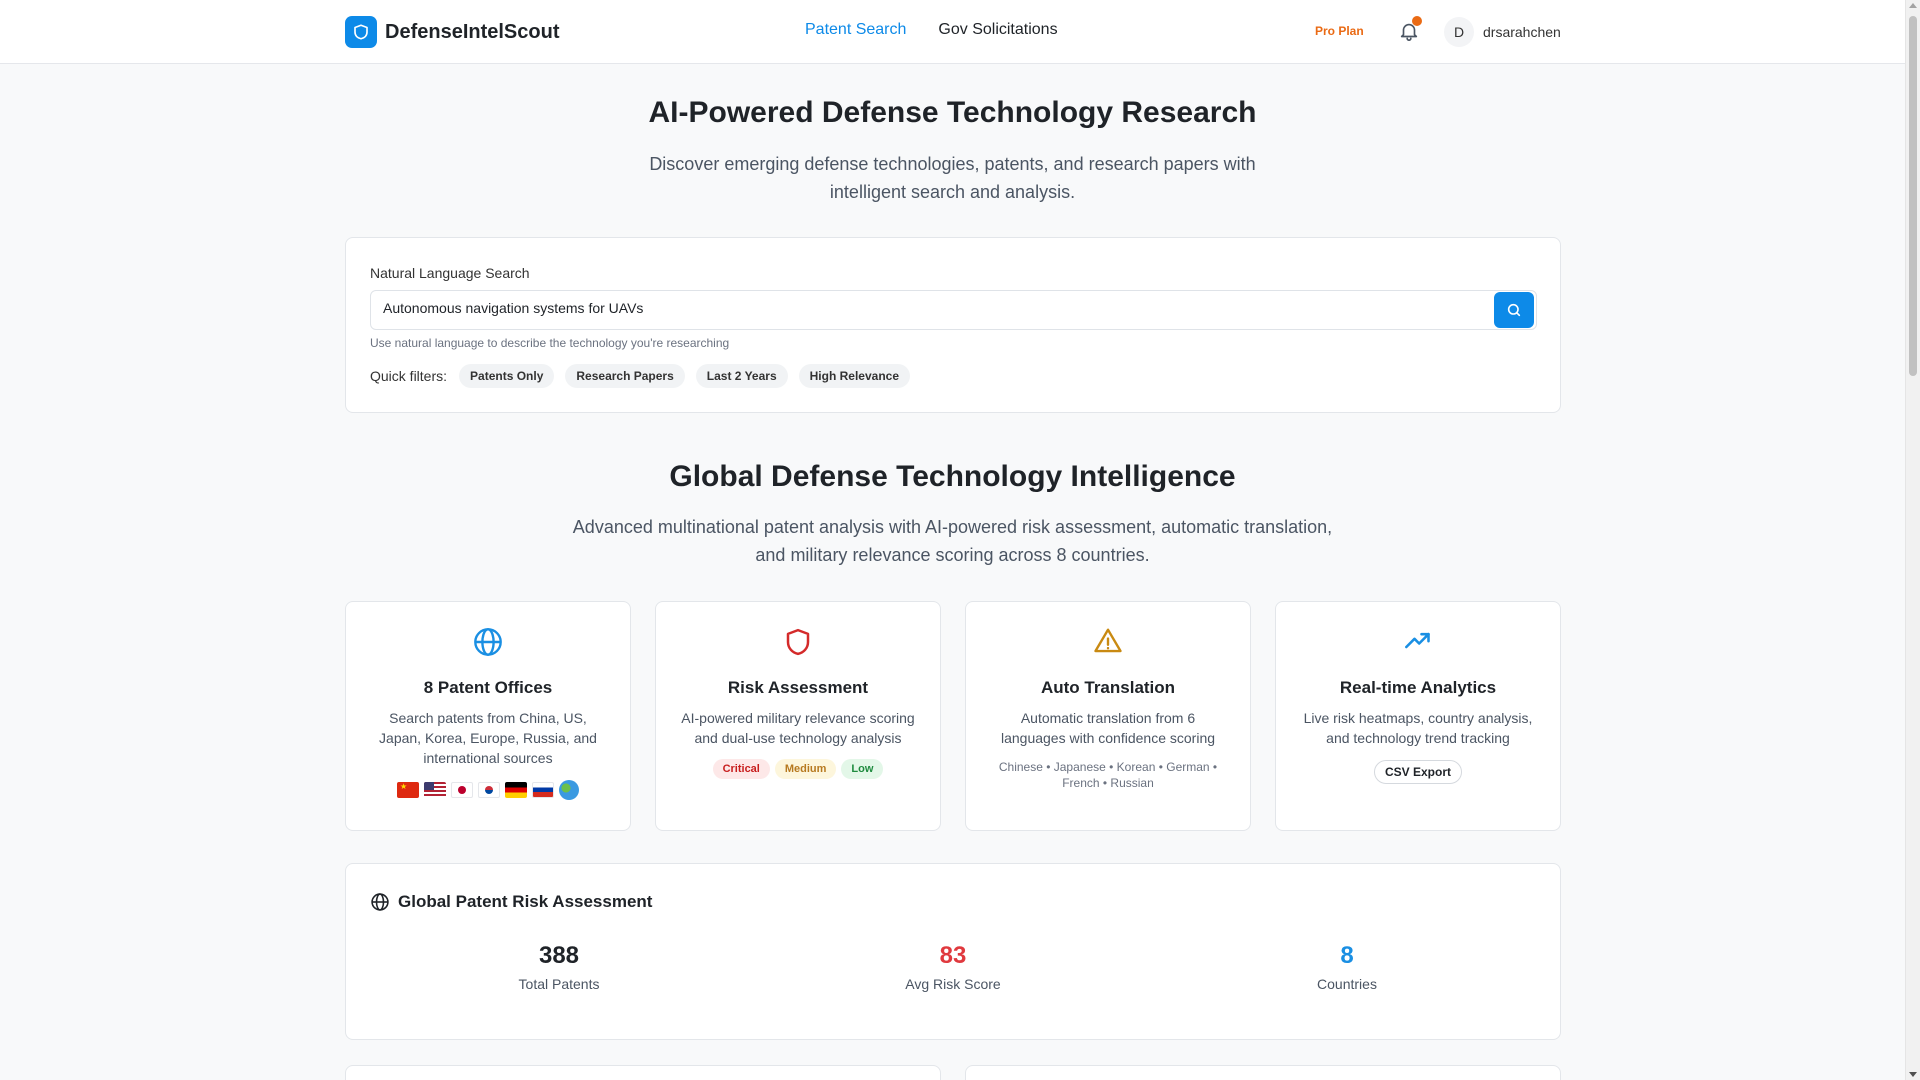 The width and height of the screenshot is (1920, 1080). What do you see at coordinates (997, 30) in the screenshot?
I see `nav-gov-solicitations: Gov Solicitations` at bounding box center [997, 30].